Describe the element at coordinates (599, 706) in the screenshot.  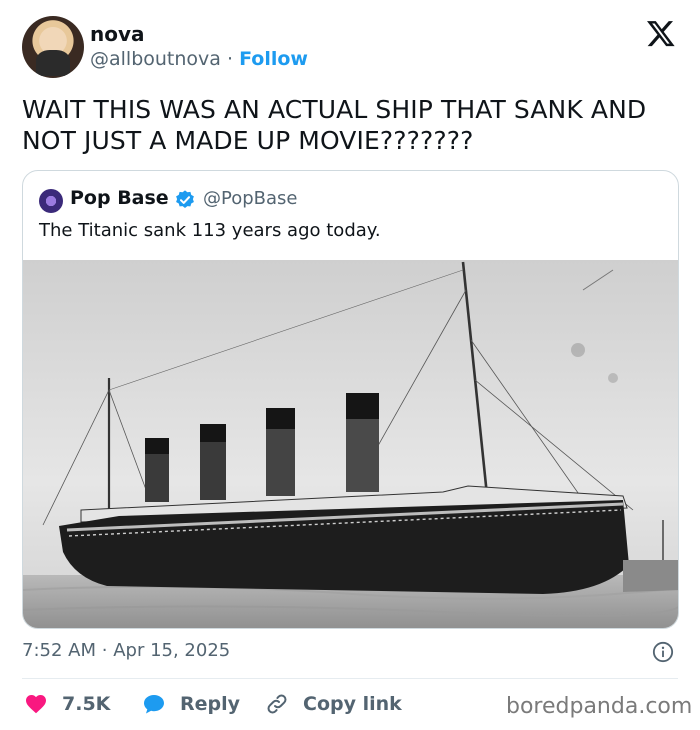
I see `watermark: boredpanda.com` at that location.